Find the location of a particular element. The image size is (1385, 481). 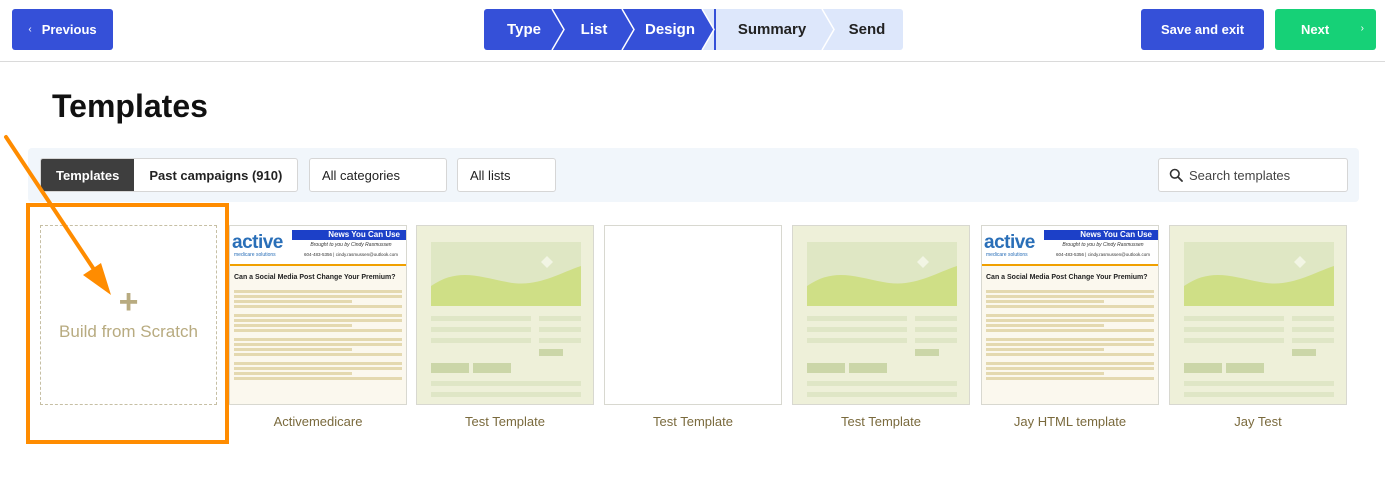

category-select: All categories is located at coordinates (378, 175).